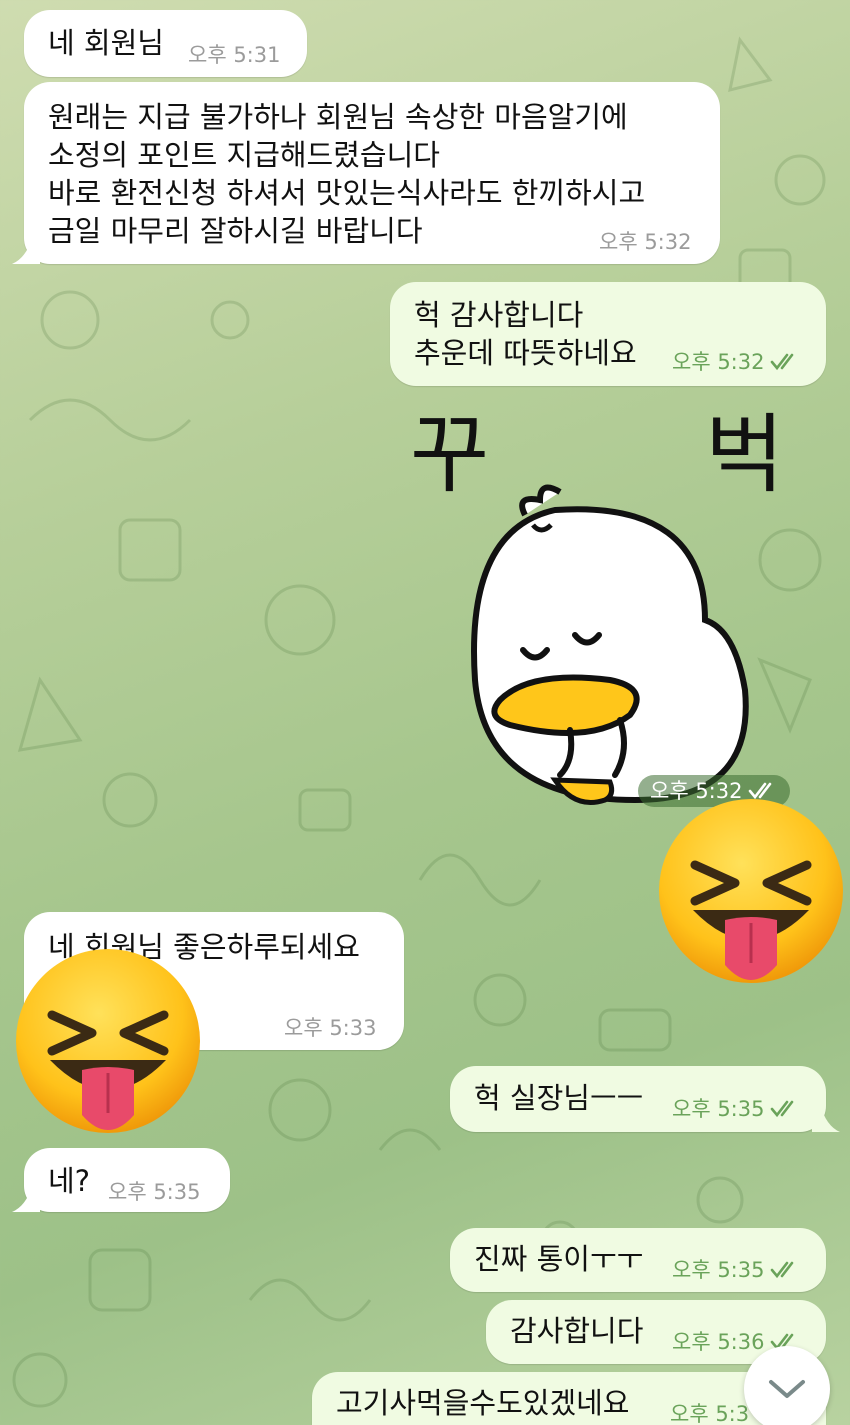 The height and width of the screenshot is (1425, 850). What do you see at coordinates (559, 1259) in the screenshot?
I see `message-text: 진짜 통이ㅜㅜ` at bounding box center [559, 1259].